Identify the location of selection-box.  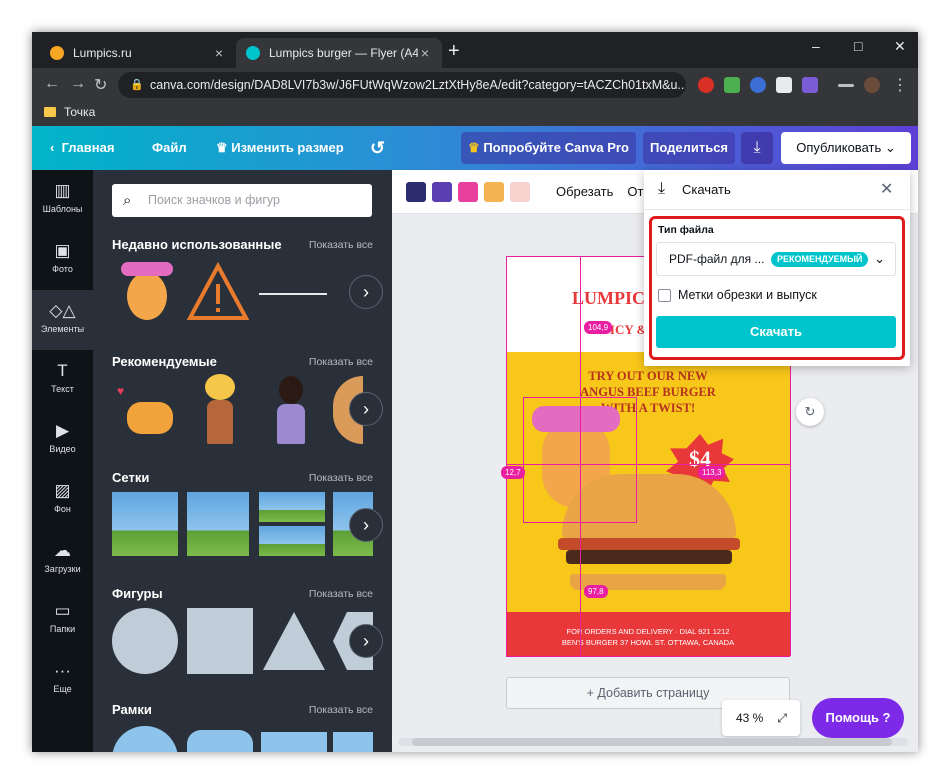
(580, 460).